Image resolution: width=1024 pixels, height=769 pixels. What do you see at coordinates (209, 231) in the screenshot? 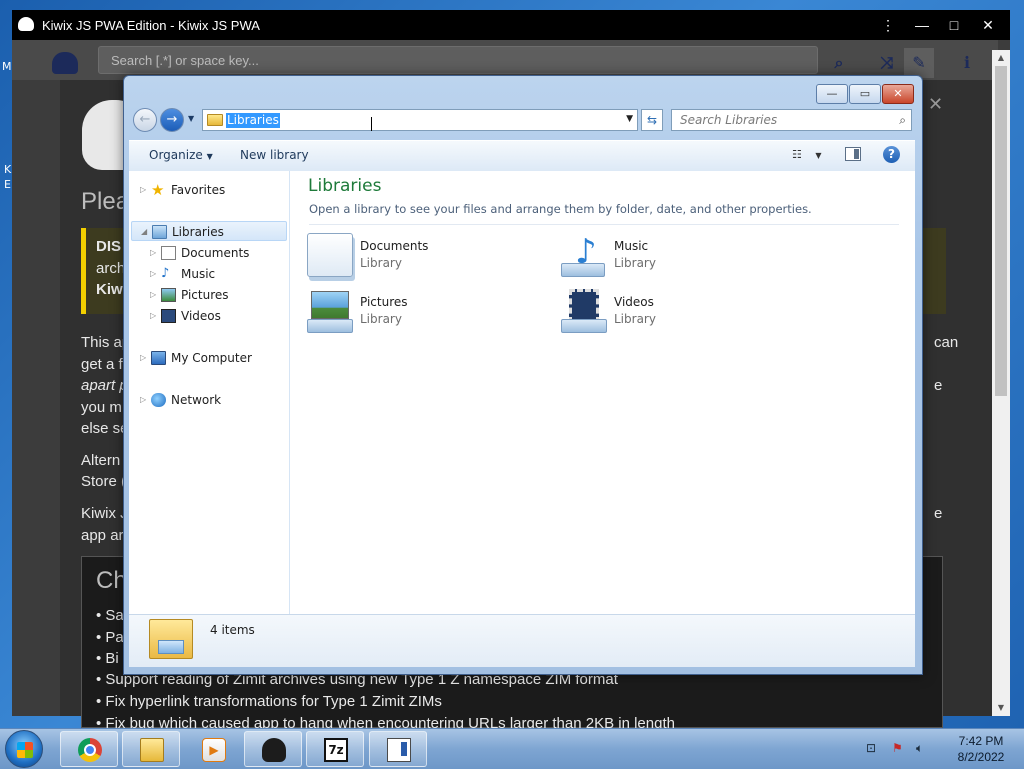
I see `nav-item-libraries: ◢ Libraries` at bounding box center [209, 231].